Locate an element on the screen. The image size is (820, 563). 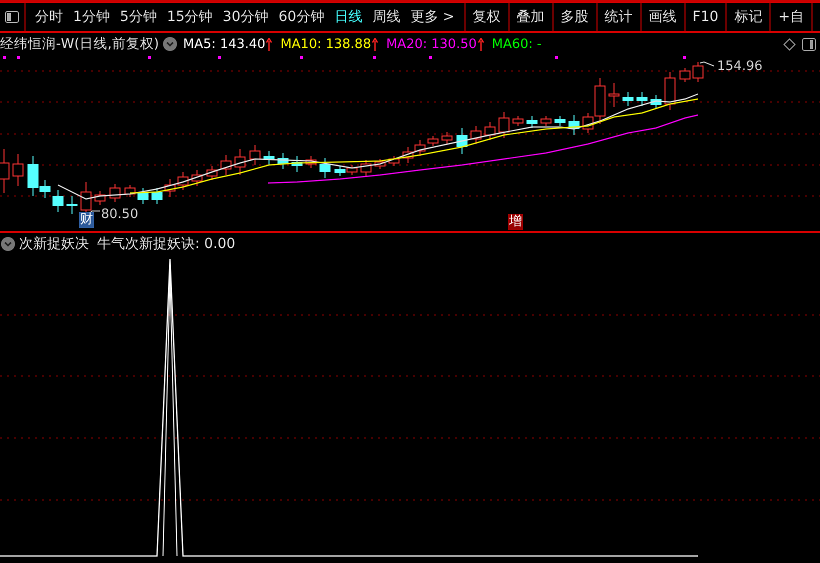
toolbar-button: 画线 is located at coordinates (664, 17).